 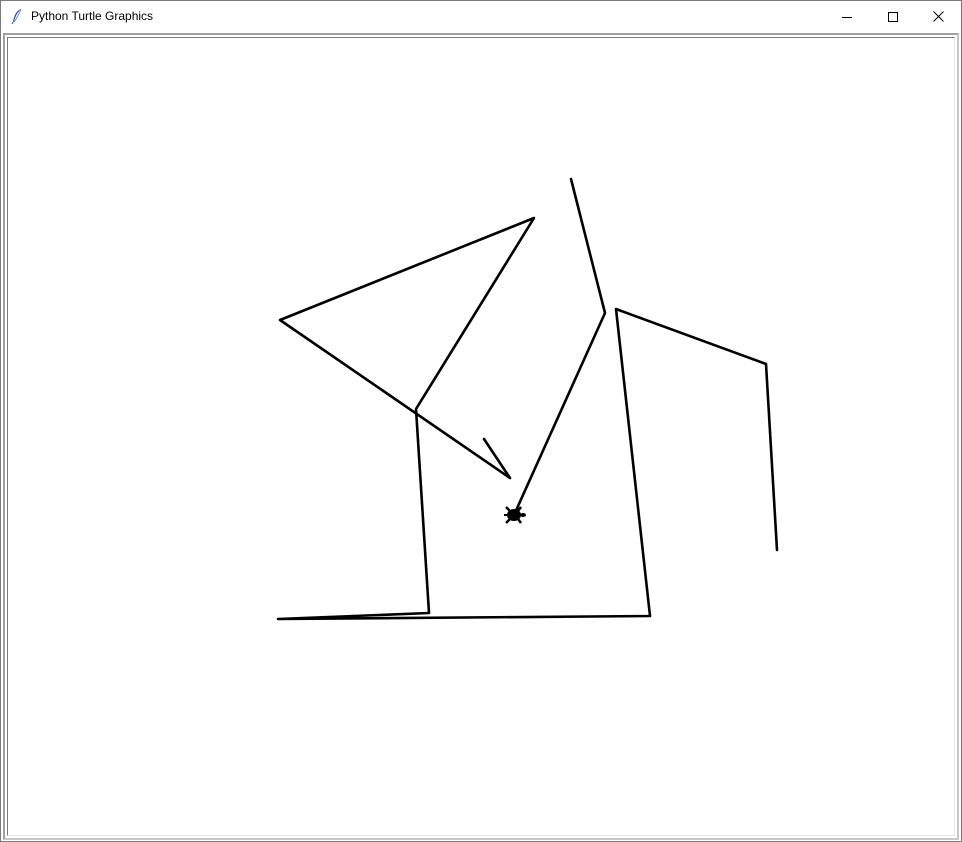 I want to click on close-icon, so click(x=938, y=16).